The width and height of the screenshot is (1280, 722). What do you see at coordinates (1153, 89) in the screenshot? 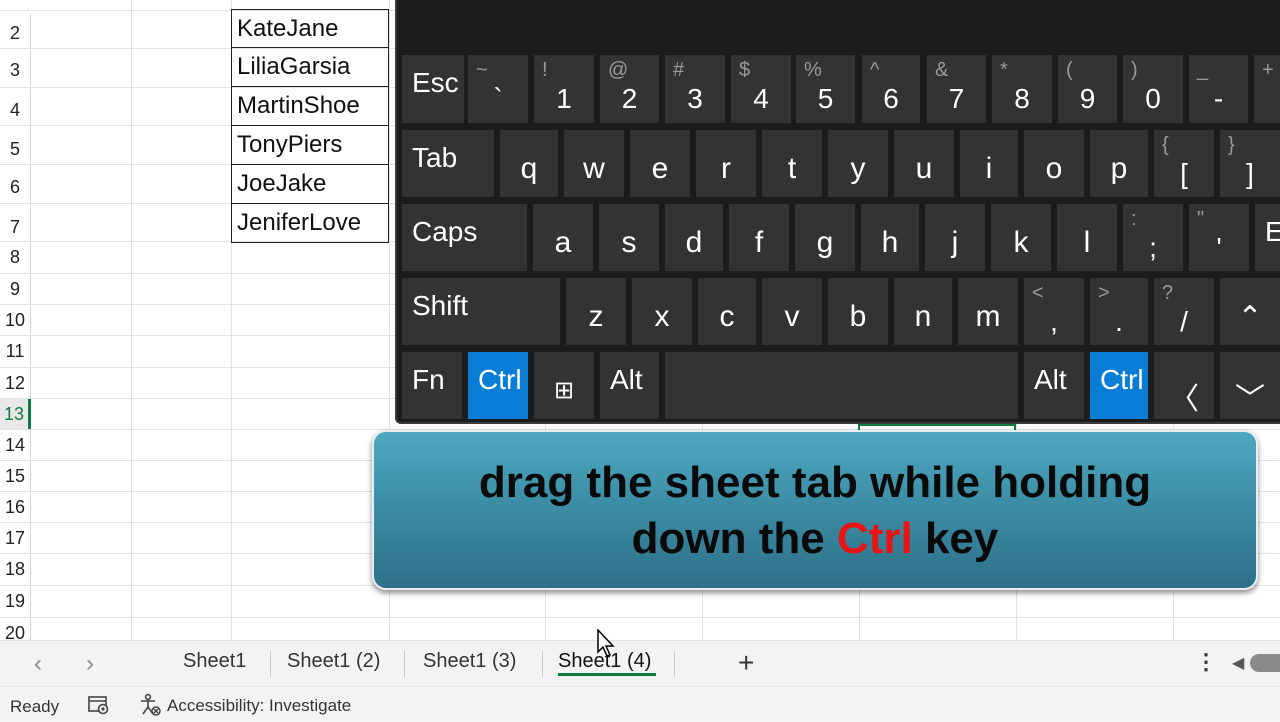
I see `key-0: ) 0` at bounding box center [1153, 89].